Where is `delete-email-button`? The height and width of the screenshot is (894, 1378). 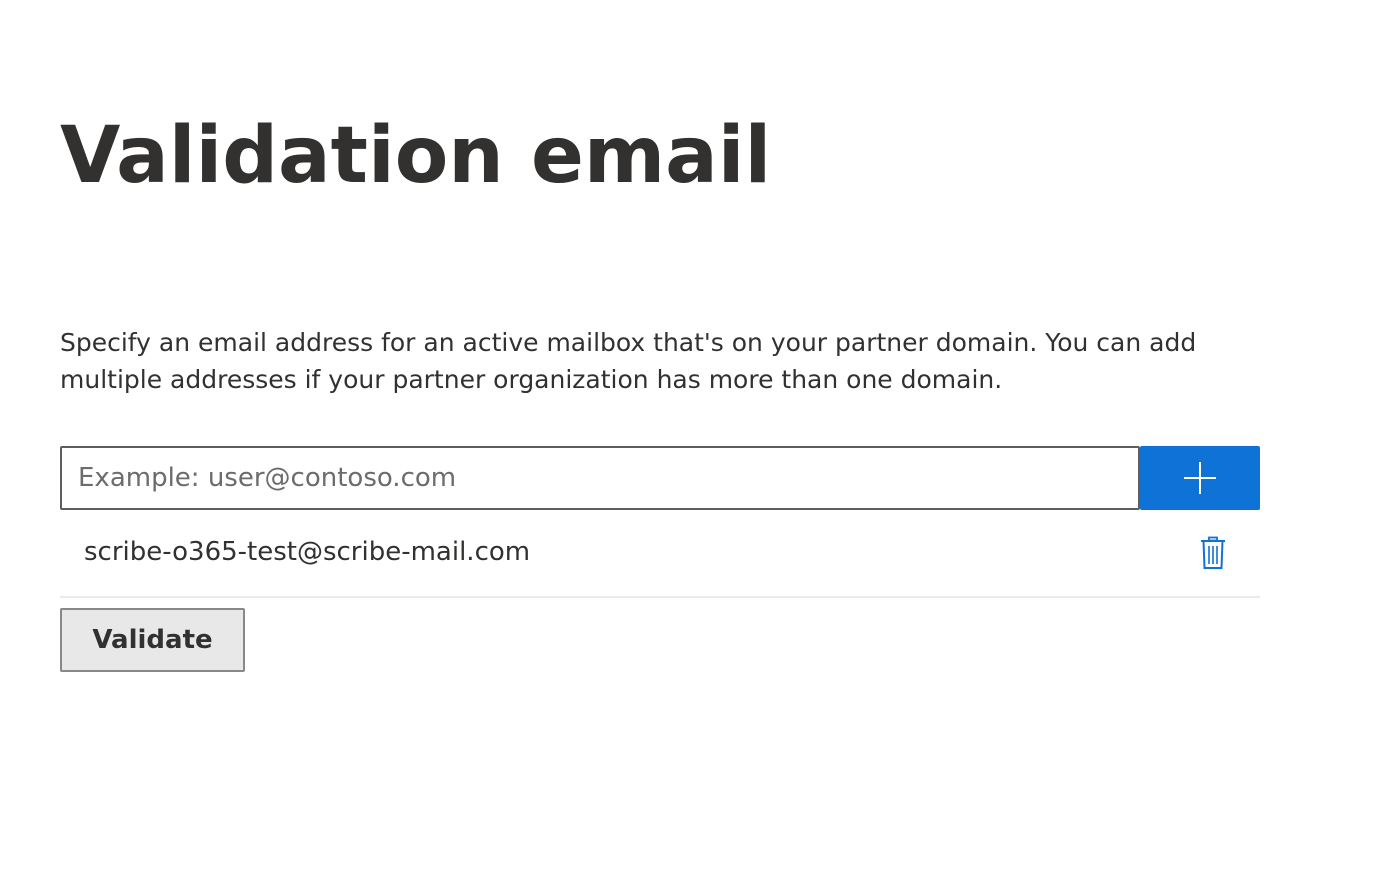 delete-email-button is located at coordinates (1213, 553).